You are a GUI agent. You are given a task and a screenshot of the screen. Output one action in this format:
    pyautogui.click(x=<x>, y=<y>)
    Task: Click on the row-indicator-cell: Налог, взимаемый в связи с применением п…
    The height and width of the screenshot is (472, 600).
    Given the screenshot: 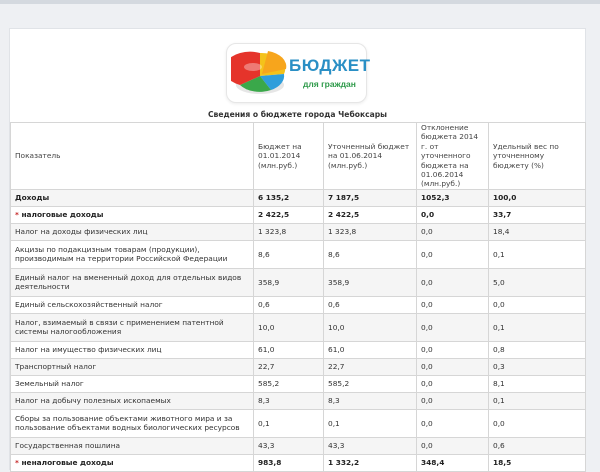 What is the action you would take?
    pyautogui.click(x=132, y=327)
    